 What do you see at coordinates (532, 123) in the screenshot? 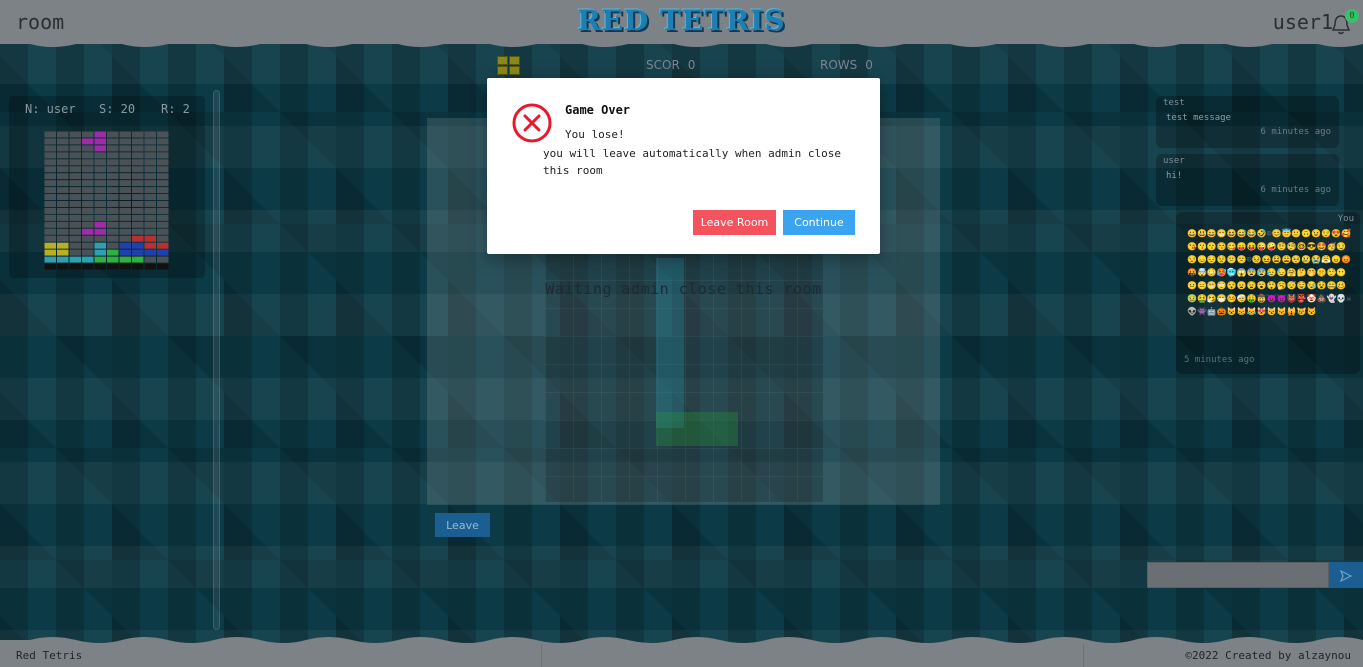
I see `error-icon` at bounding box center [532, 123].